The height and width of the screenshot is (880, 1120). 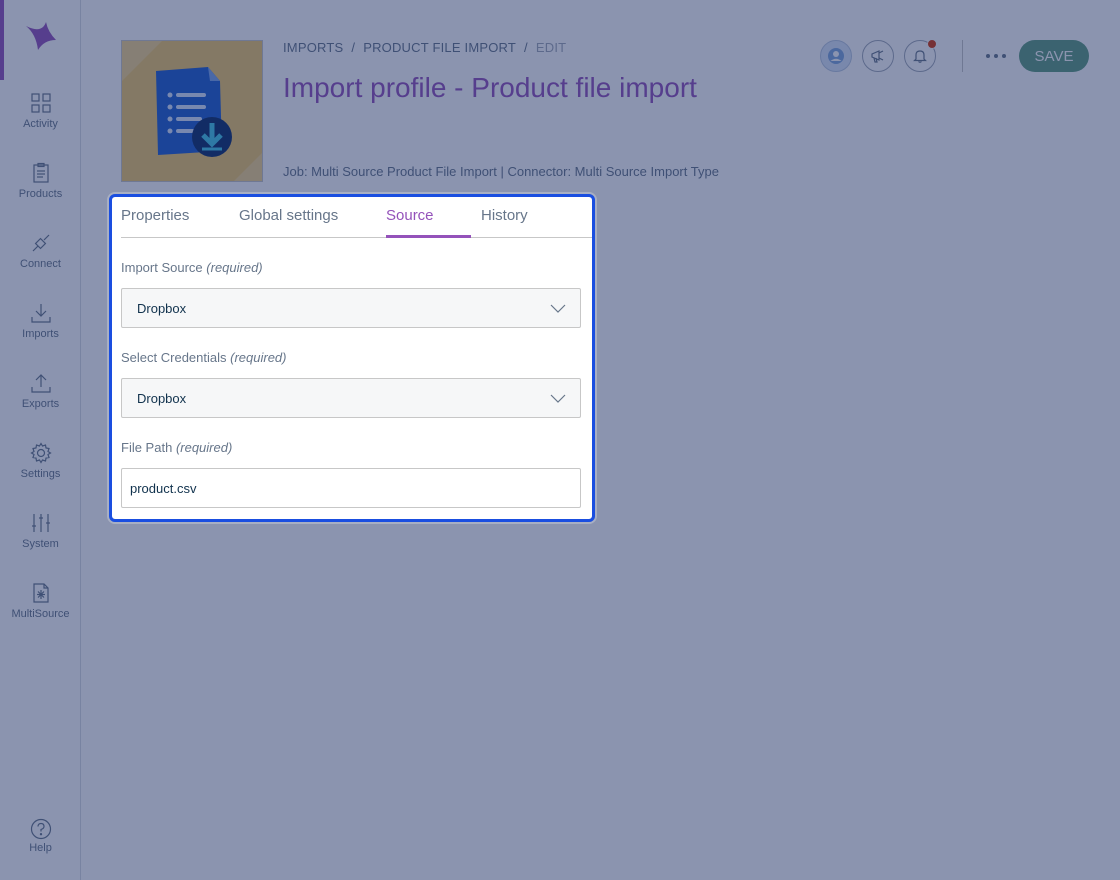 What do you see at coordinates (162, 308) in the screenshot?
I see `import-source-value: Dropbox` at bounding box center [162, 308].